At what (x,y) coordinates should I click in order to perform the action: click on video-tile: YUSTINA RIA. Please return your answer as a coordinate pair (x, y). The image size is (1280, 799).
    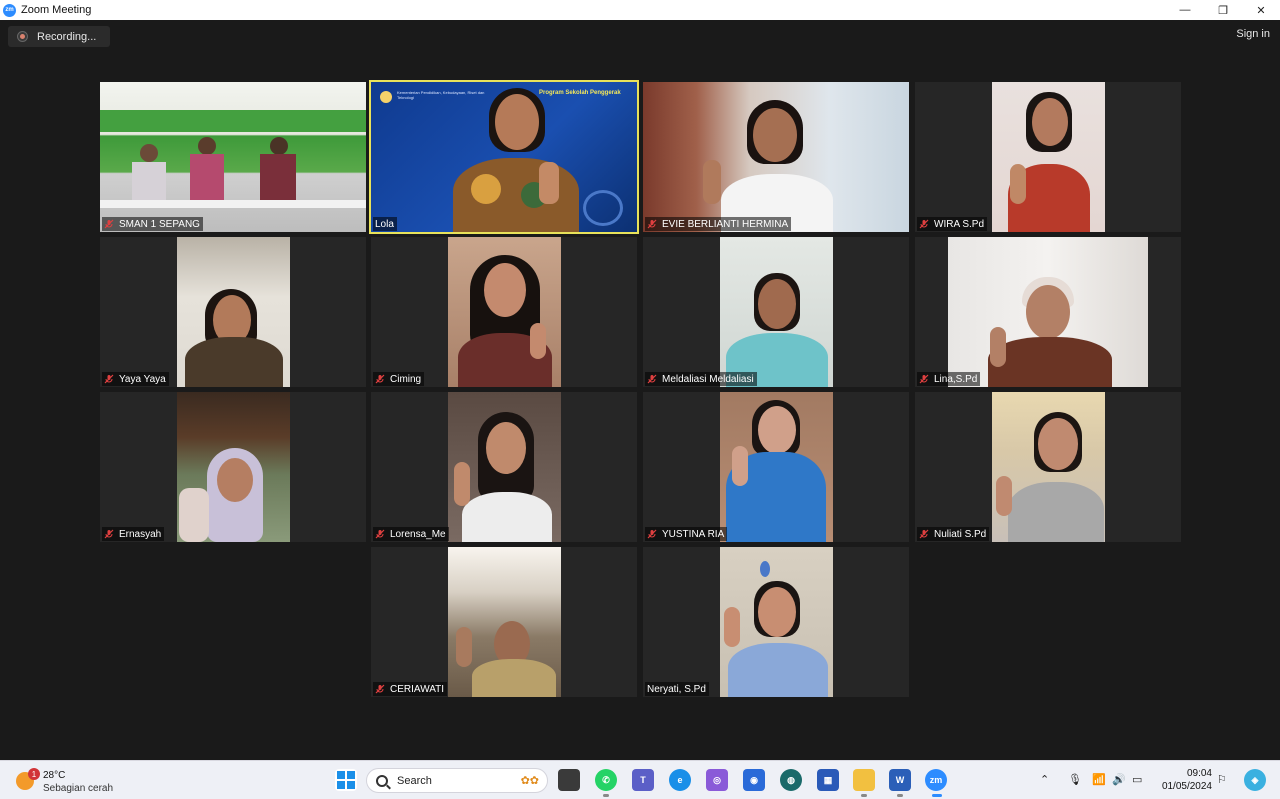
    Looking at the image, I should click on (776, 467).